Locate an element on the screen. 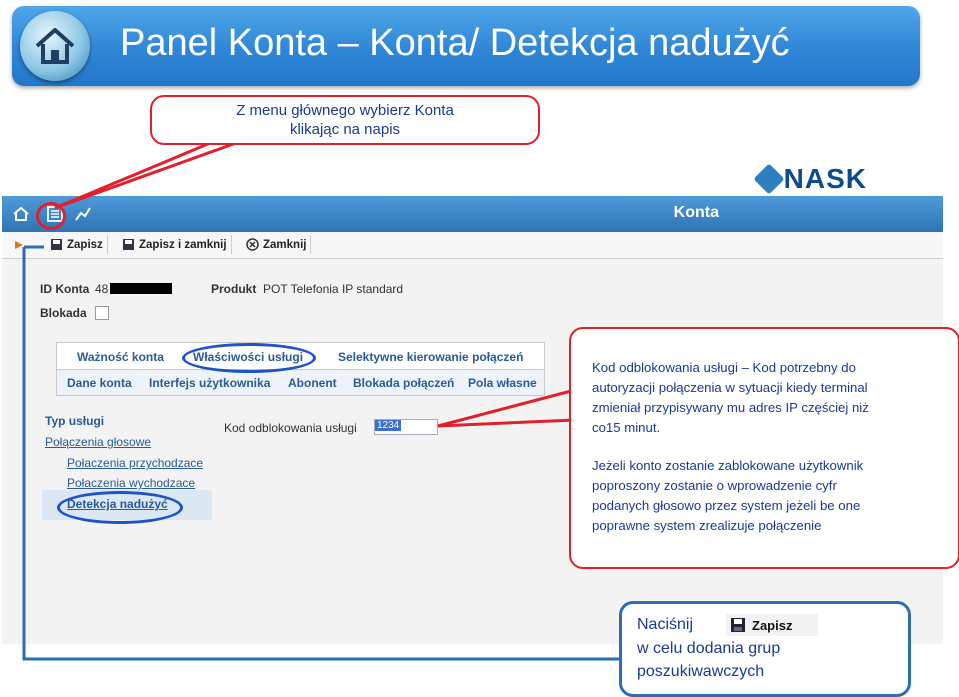 The width and height of the screenshot is (959, 697). callout-unlock-line6: poproszony zostanie o wprowadzenie cyfr is located at coordinates (714, 485).